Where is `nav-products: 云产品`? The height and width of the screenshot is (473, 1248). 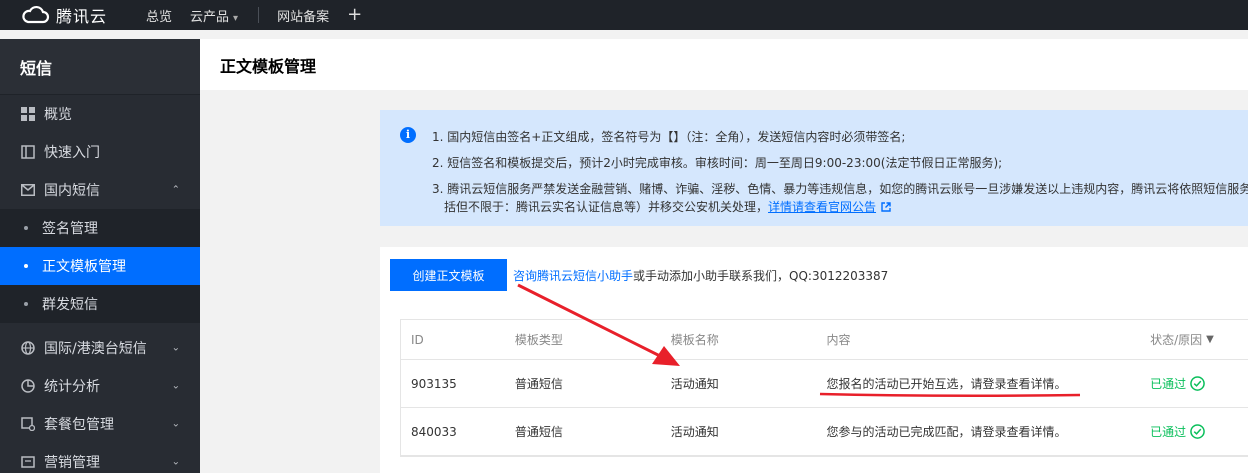 nav-products: 云产品 is located at coordinates (214, 15).